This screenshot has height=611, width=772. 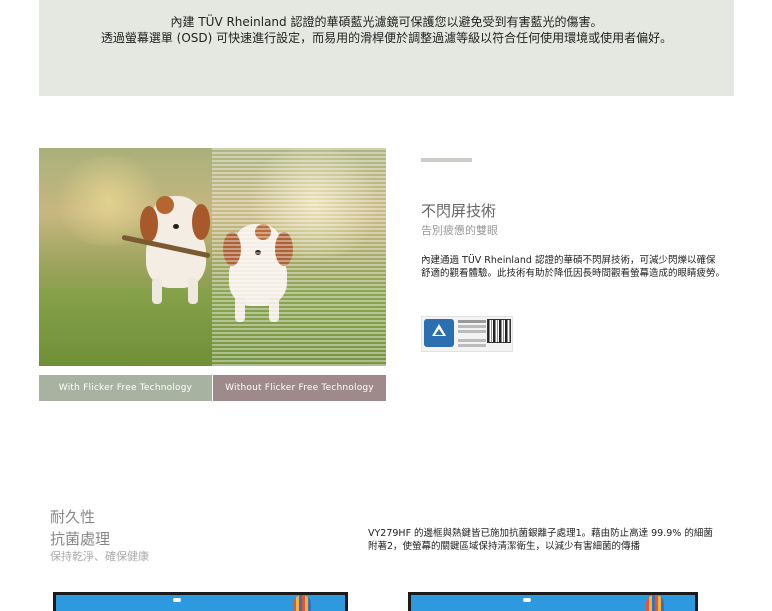 I want to click on flicker-free-title: 不閃屏技術, so click(x=459, y=211).